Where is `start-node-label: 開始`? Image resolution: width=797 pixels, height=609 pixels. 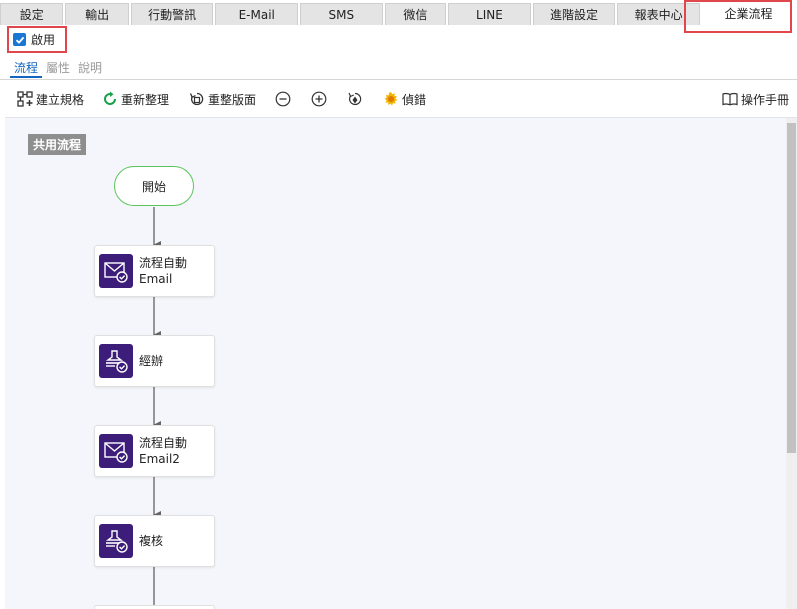 start-node-label: 開始 is located at coordinates (153, 186).